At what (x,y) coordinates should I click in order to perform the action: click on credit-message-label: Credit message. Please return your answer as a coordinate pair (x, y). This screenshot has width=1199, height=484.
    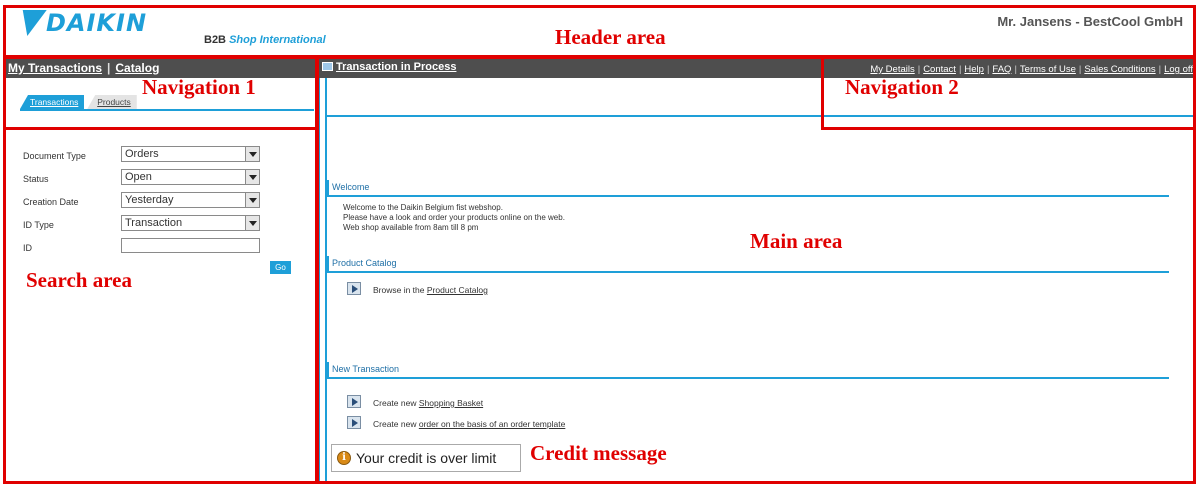
    Looking at the image, I should click on (598, 453).